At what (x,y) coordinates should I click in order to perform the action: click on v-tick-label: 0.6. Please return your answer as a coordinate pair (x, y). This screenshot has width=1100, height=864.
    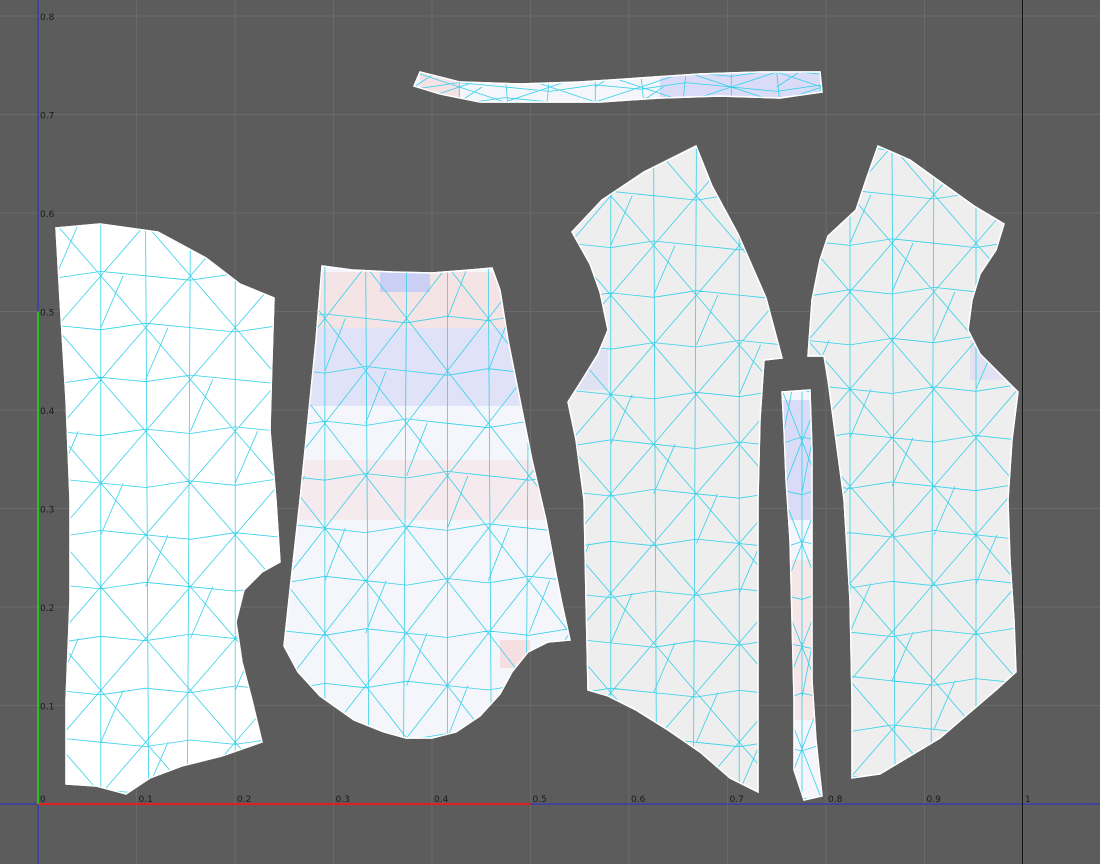
    Looking at the image, I should click on (47, 215).